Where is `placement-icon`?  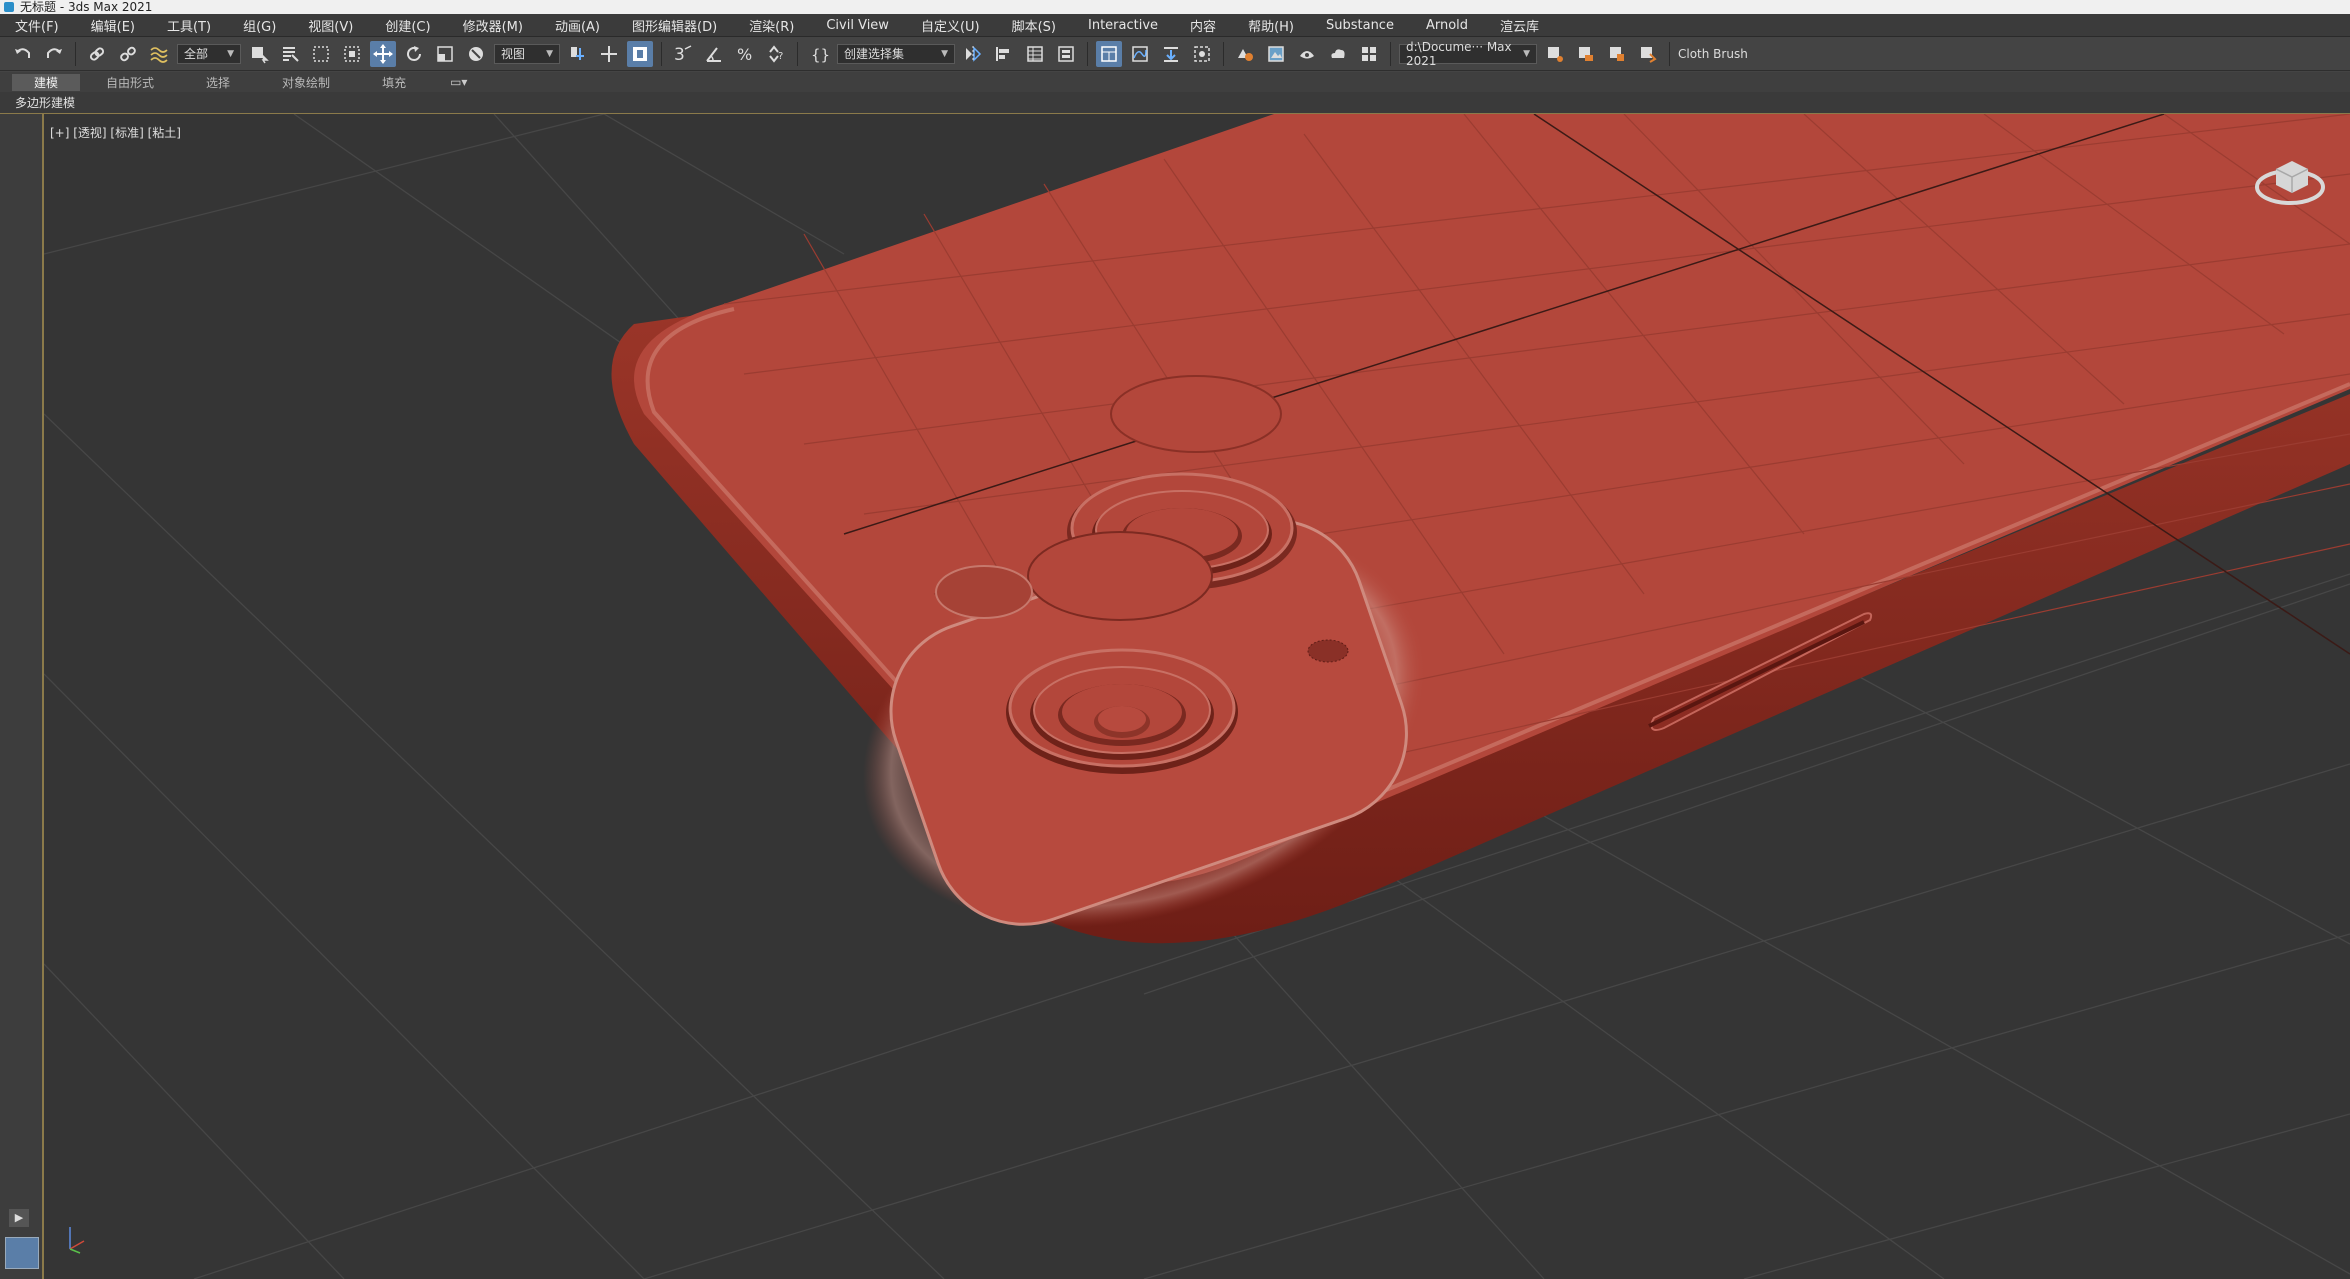
placement-icon is located at coordinates (476, 54).